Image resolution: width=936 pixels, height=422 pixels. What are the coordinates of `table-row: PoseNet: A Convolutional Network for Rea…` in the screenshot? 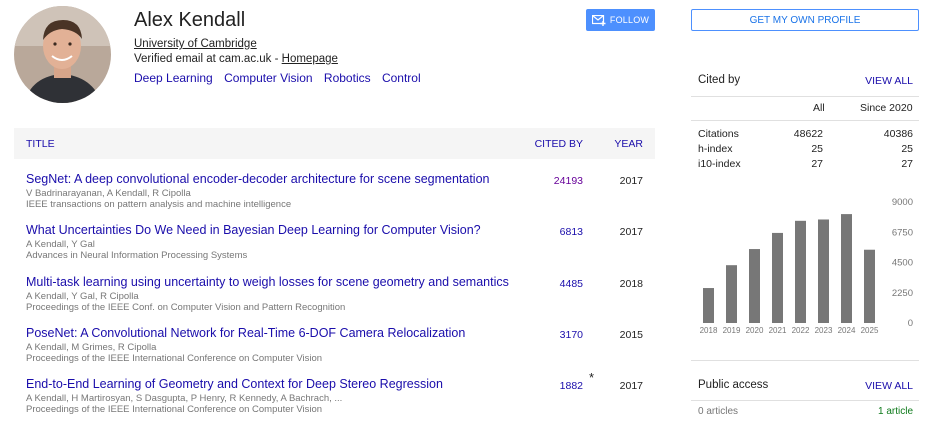 It's located at (334, 350).